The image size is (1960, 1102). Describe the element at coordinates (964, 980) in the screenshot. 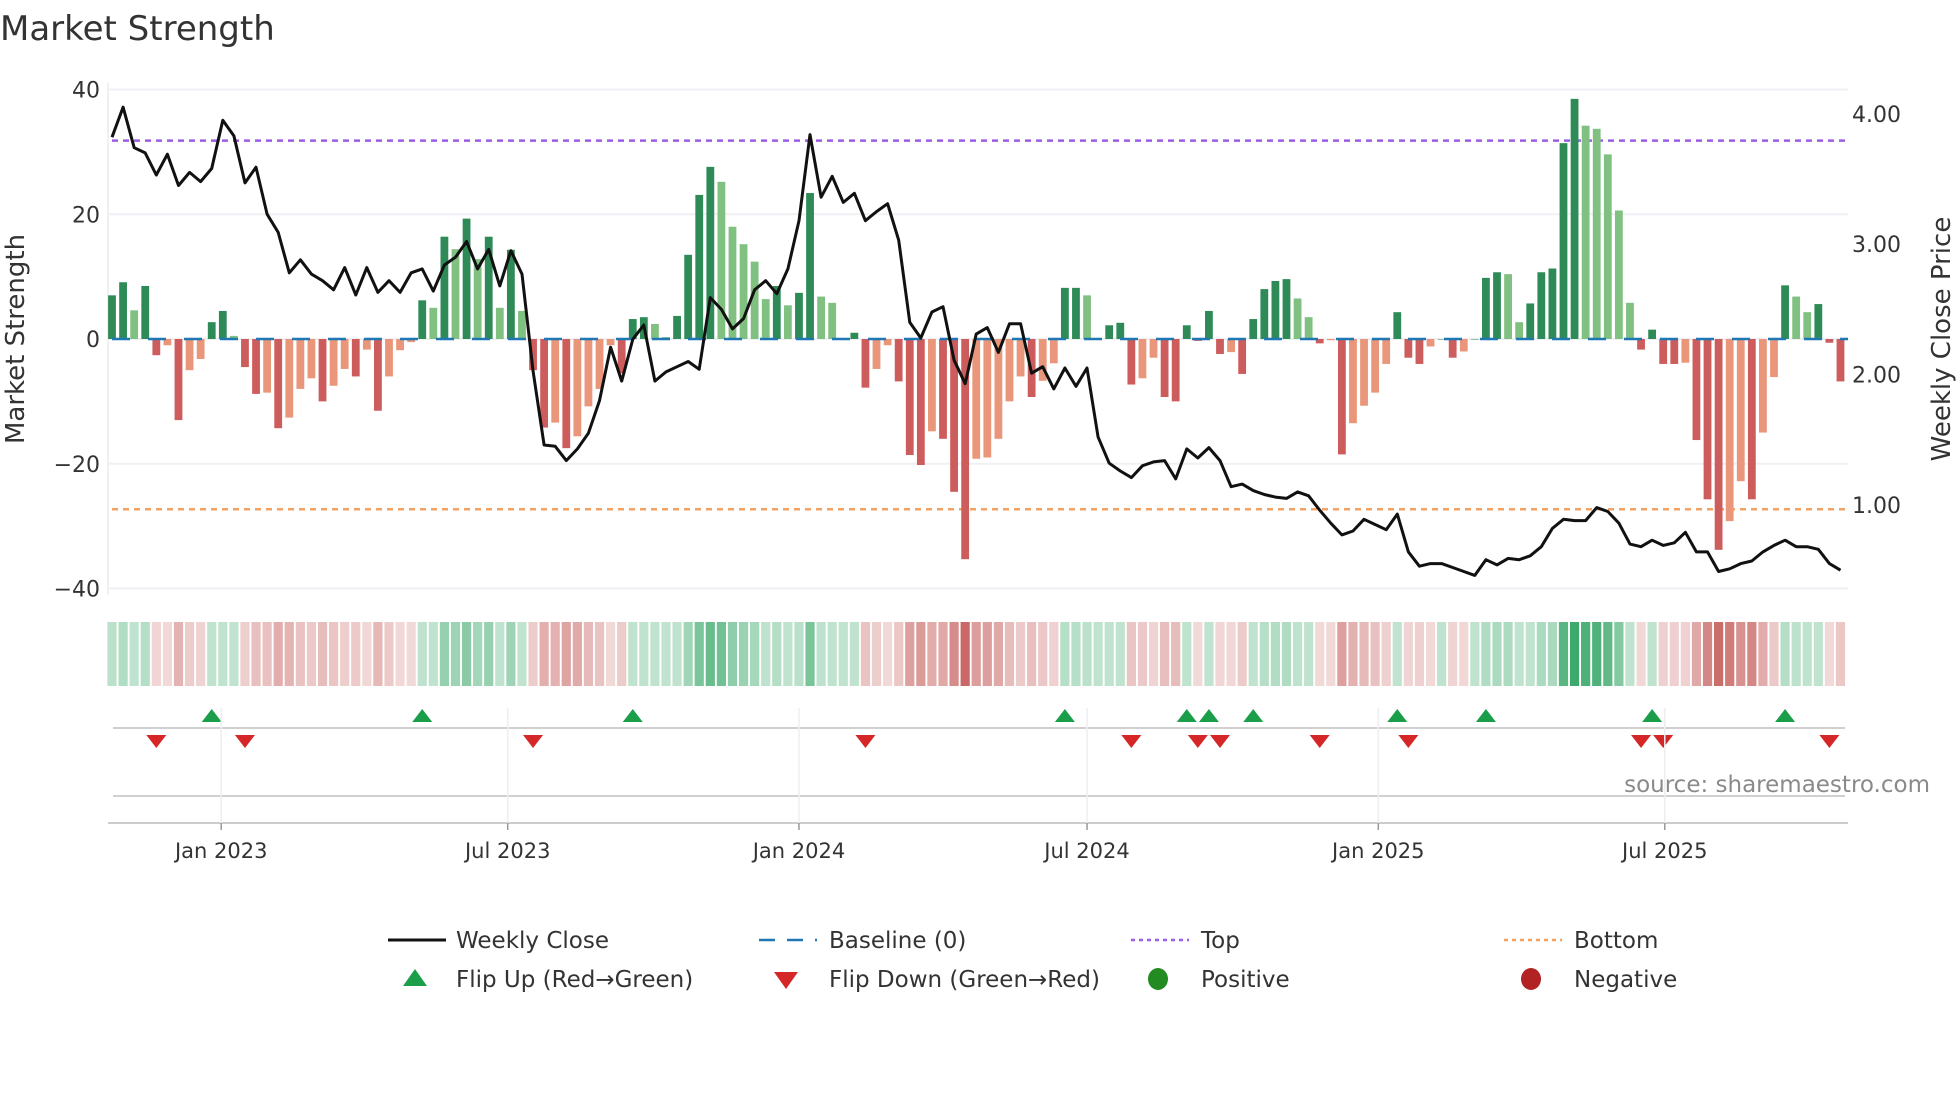

I see `legend-label: Flip Down (Green→Red)` at that location.